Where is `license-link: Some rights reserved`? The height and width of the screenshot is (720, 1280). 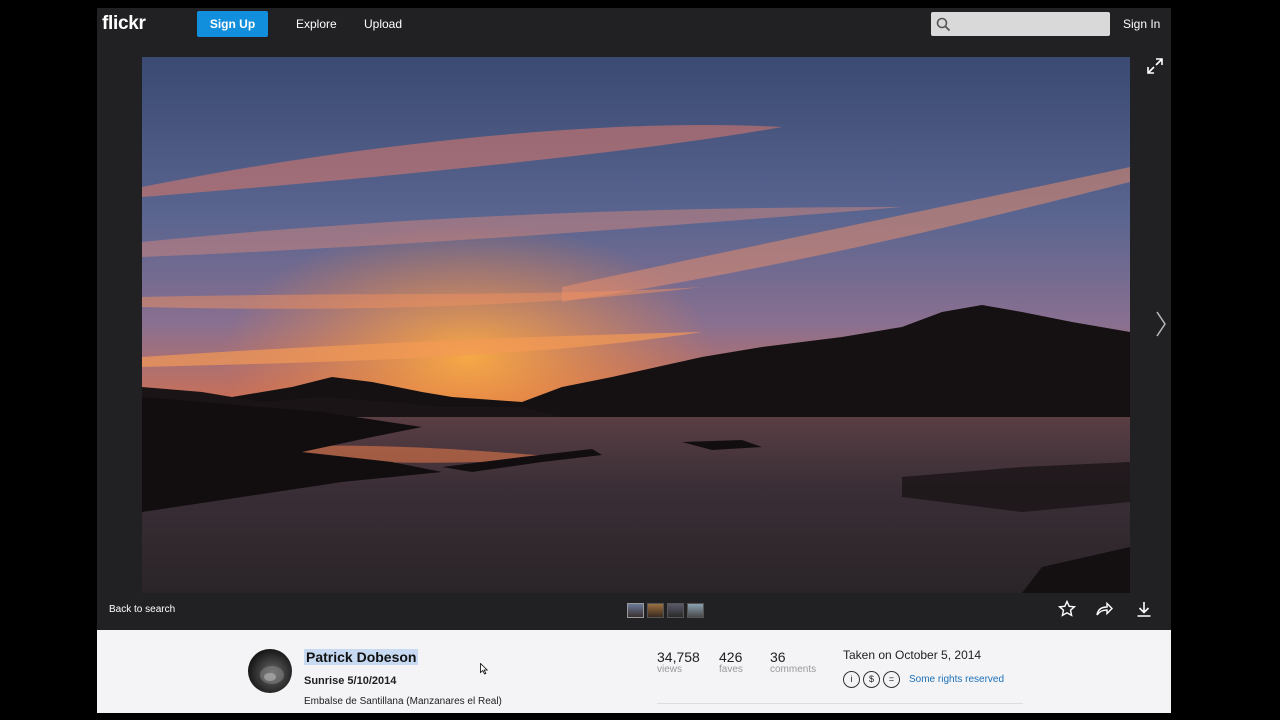 license-link: Some rights reserved is located at coordinates (956, 679).